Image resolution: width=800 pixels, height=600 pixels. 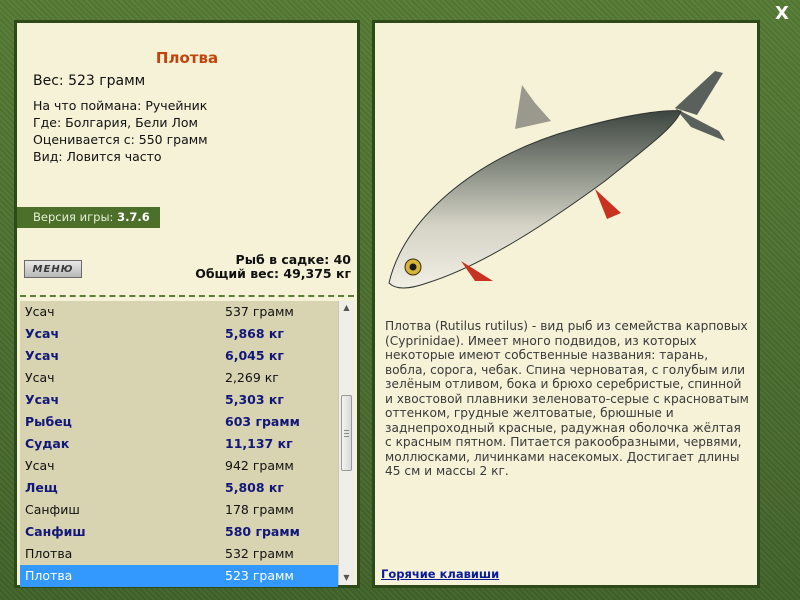 I want to click on catch-row: Усач 2,269 кг, so click(x=179, y=378).